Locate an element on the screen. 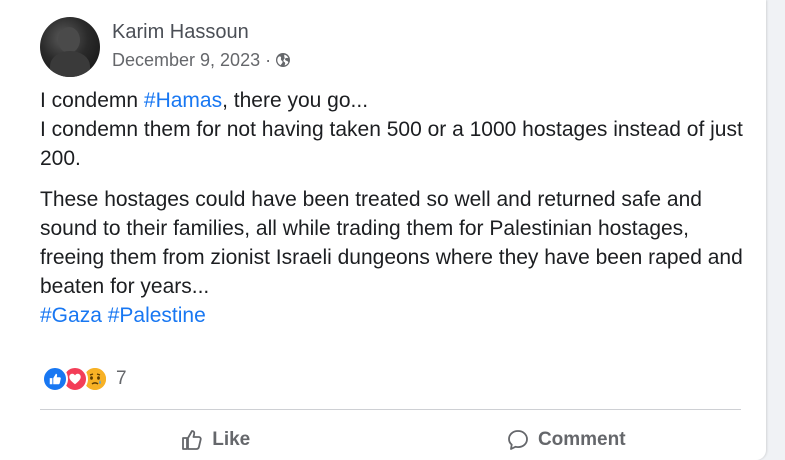  post-date: December 9, 2023 is located at coordinates (186, 60).